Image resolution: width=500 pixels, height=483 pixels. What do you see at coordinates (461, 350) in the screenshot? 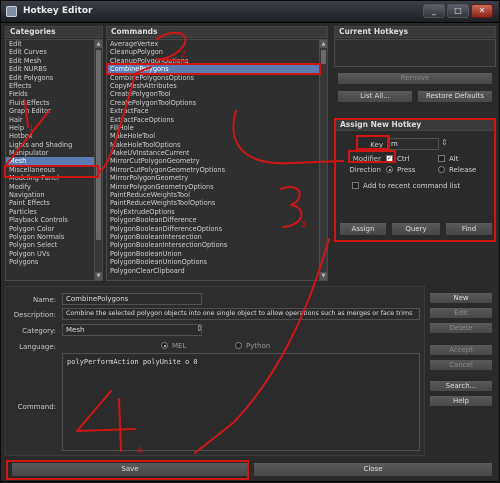
I see `accept-button: Accept` at bounding box center [461, 350].